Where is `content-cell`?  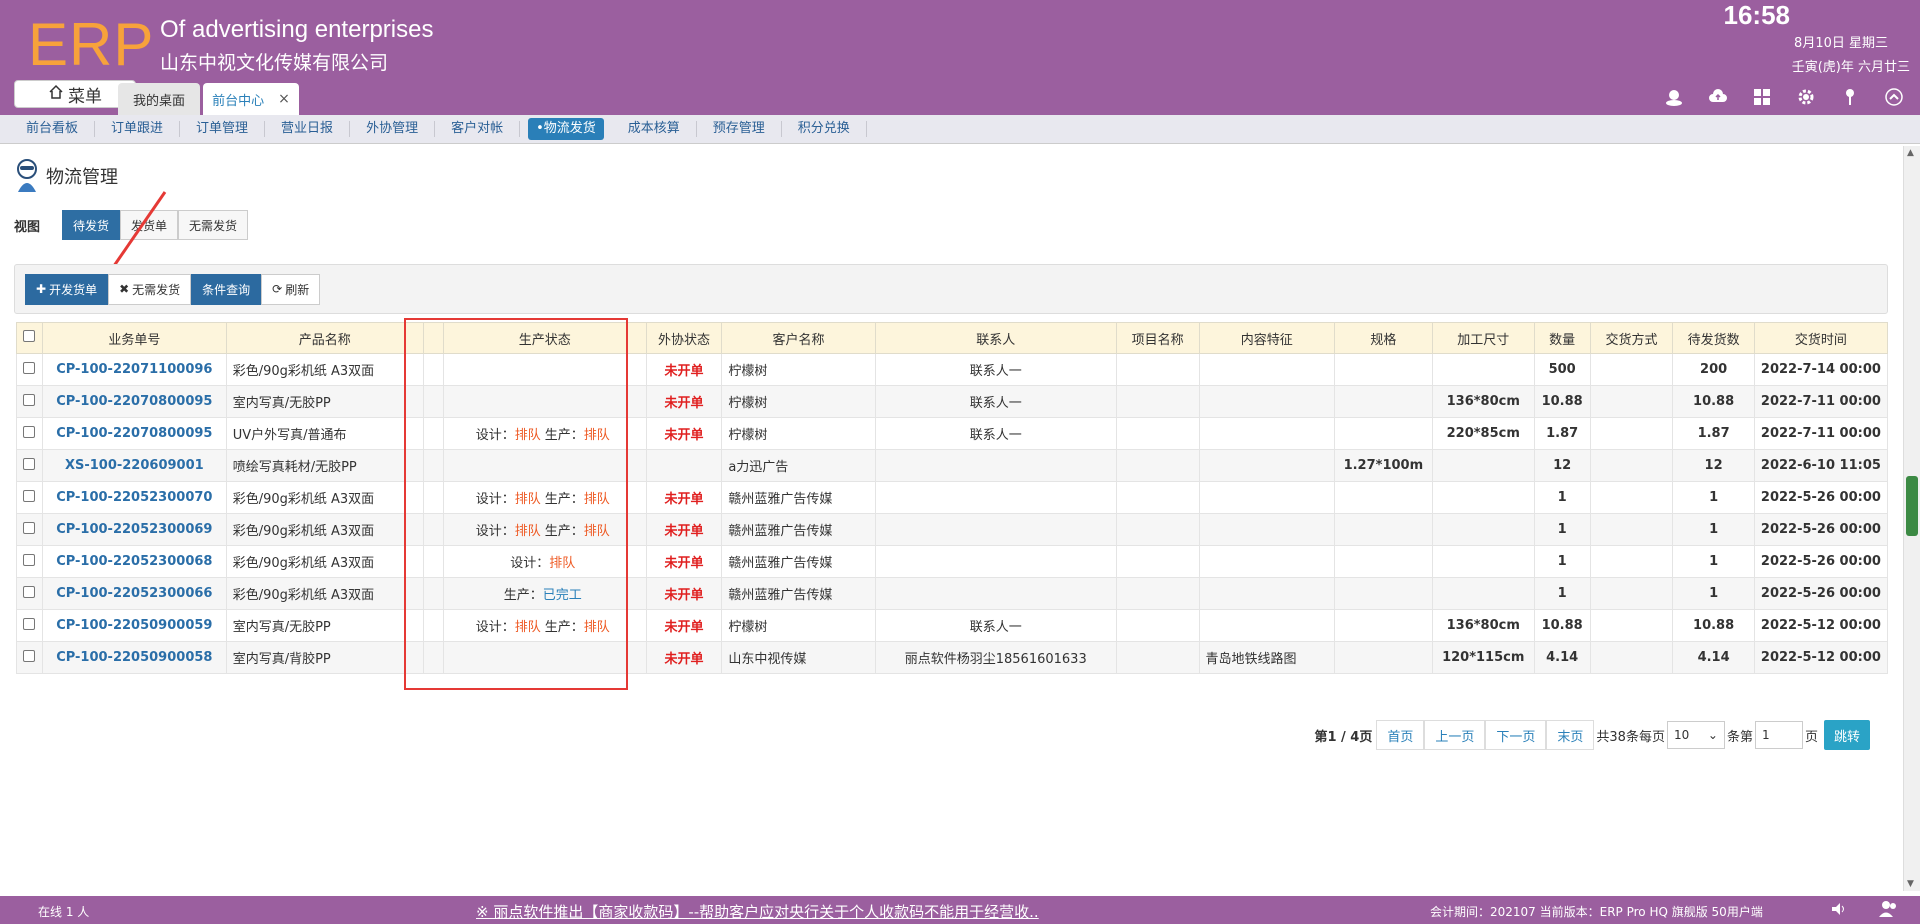
content-cell is located at coordinates (1266, 561).